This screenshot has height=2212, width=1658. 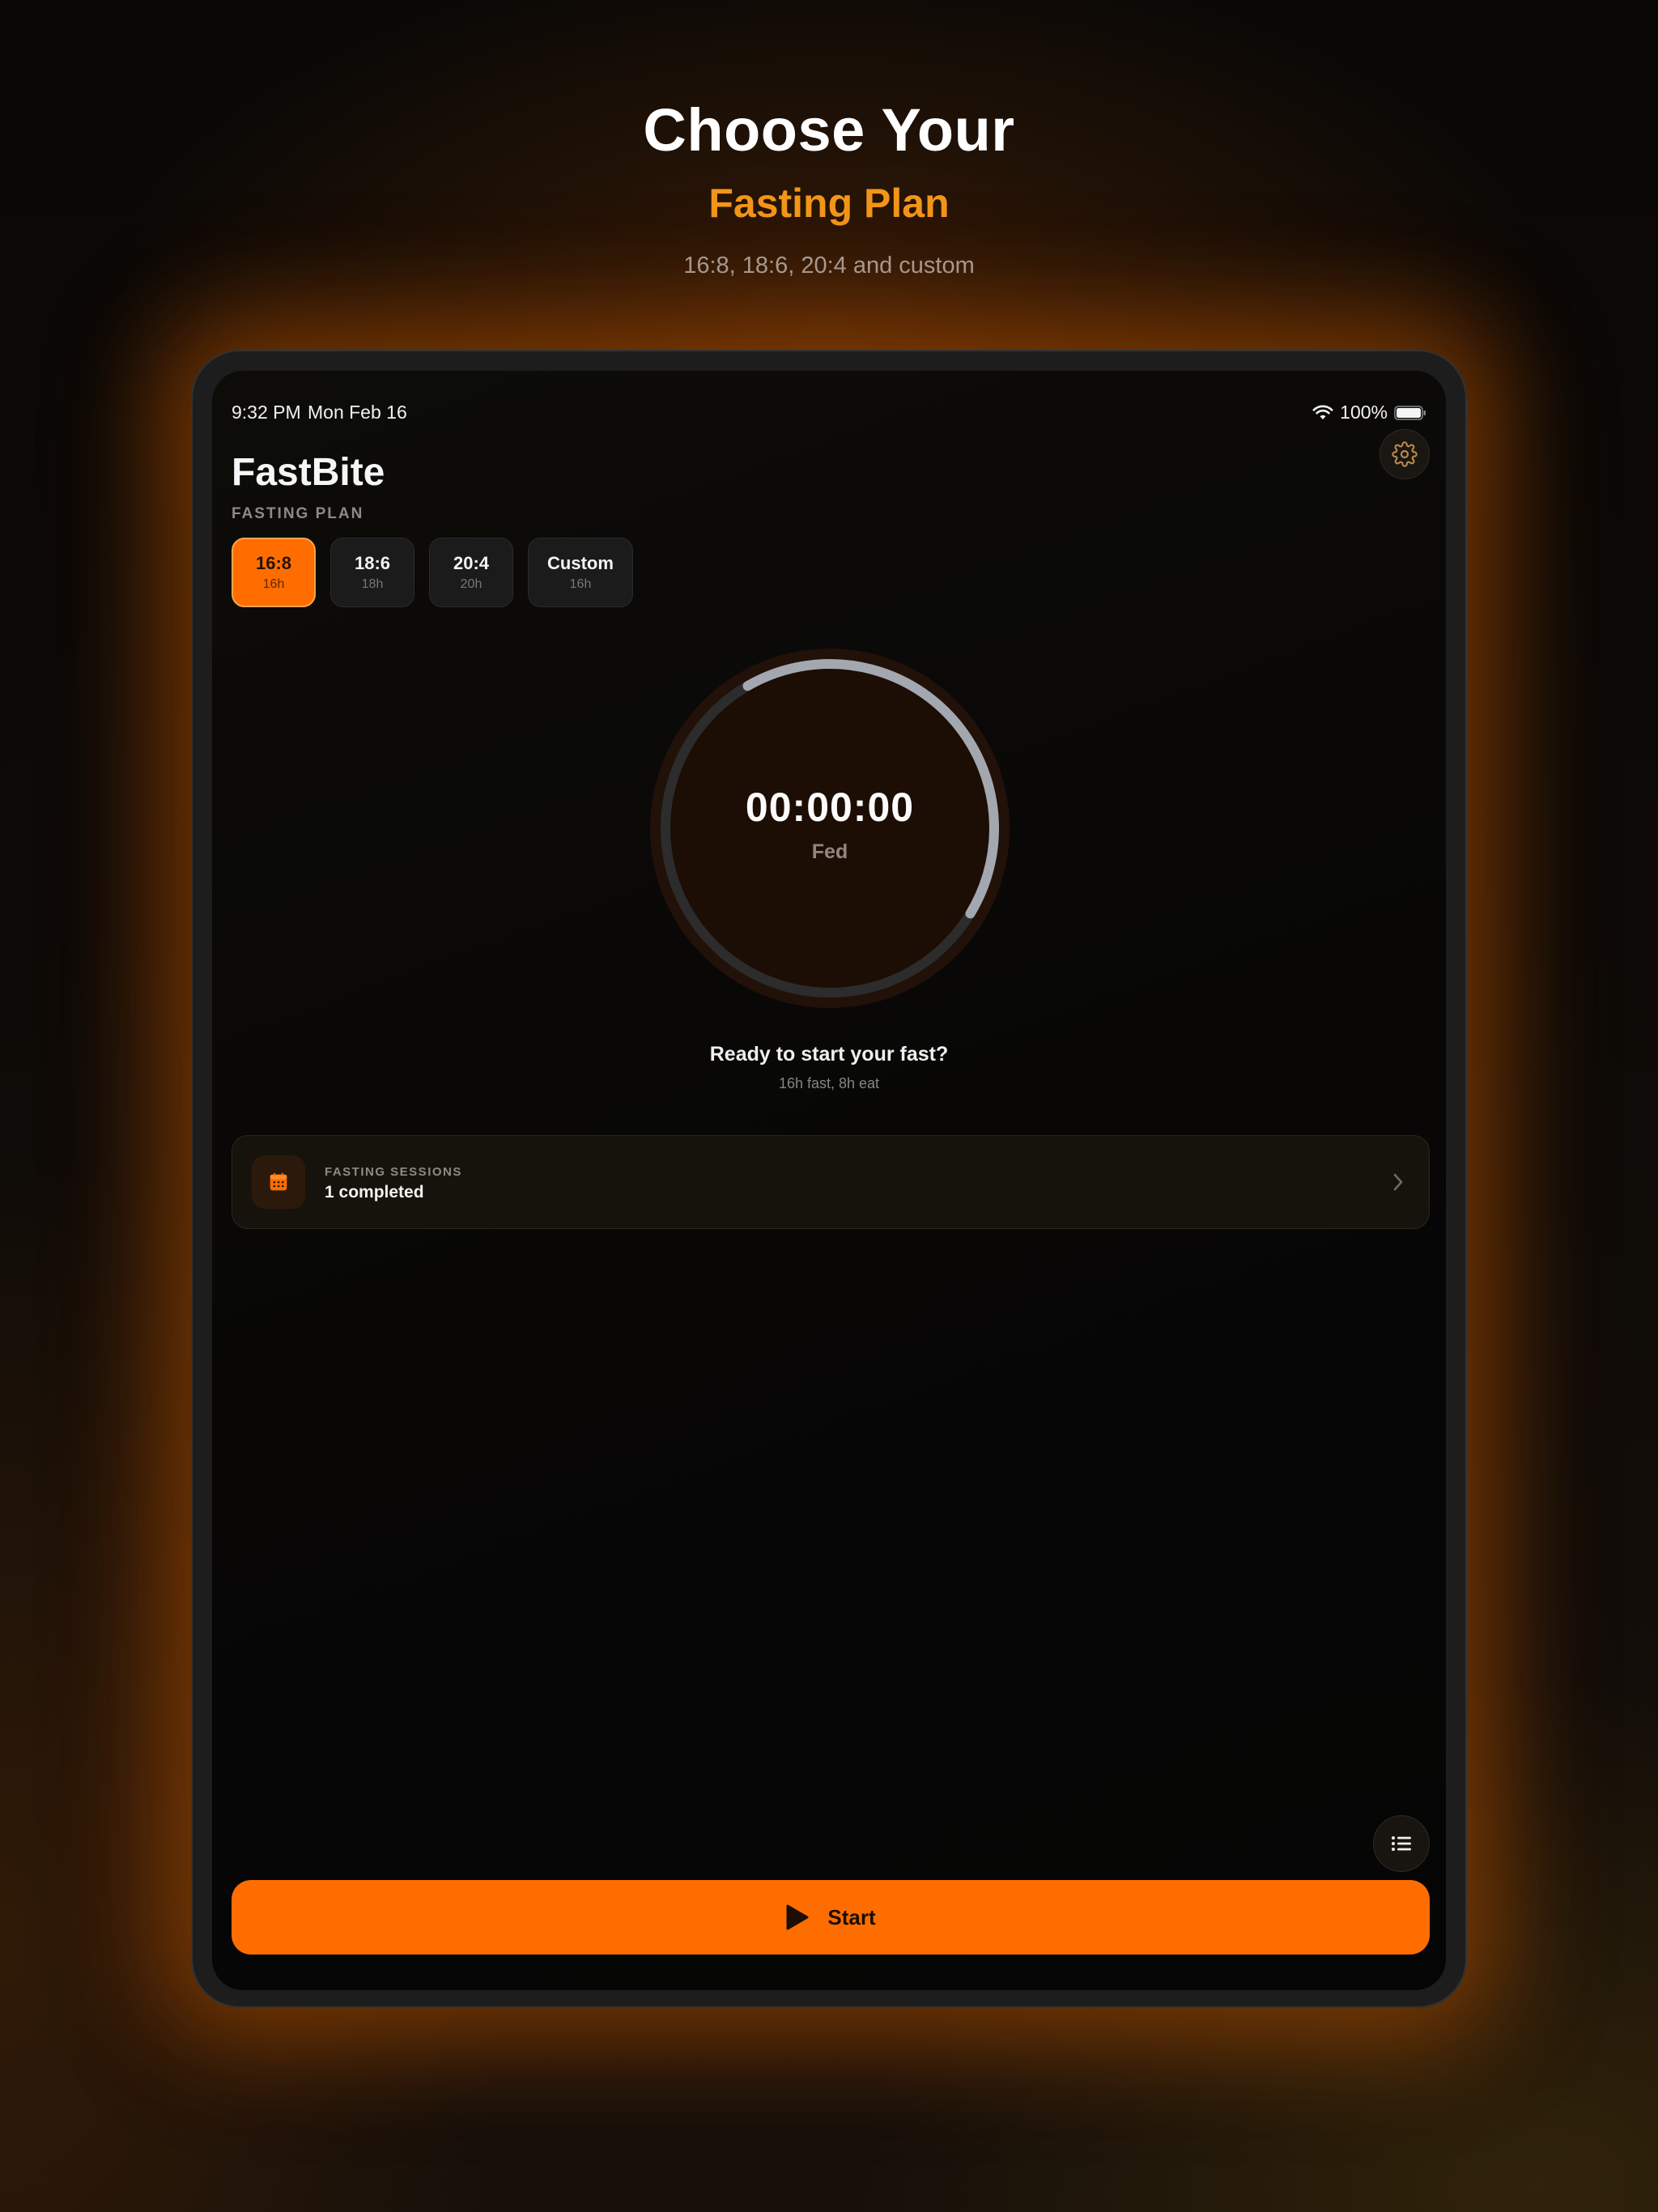 I want to click on status-time: 9:32 PM, so click(x=266, y=412).